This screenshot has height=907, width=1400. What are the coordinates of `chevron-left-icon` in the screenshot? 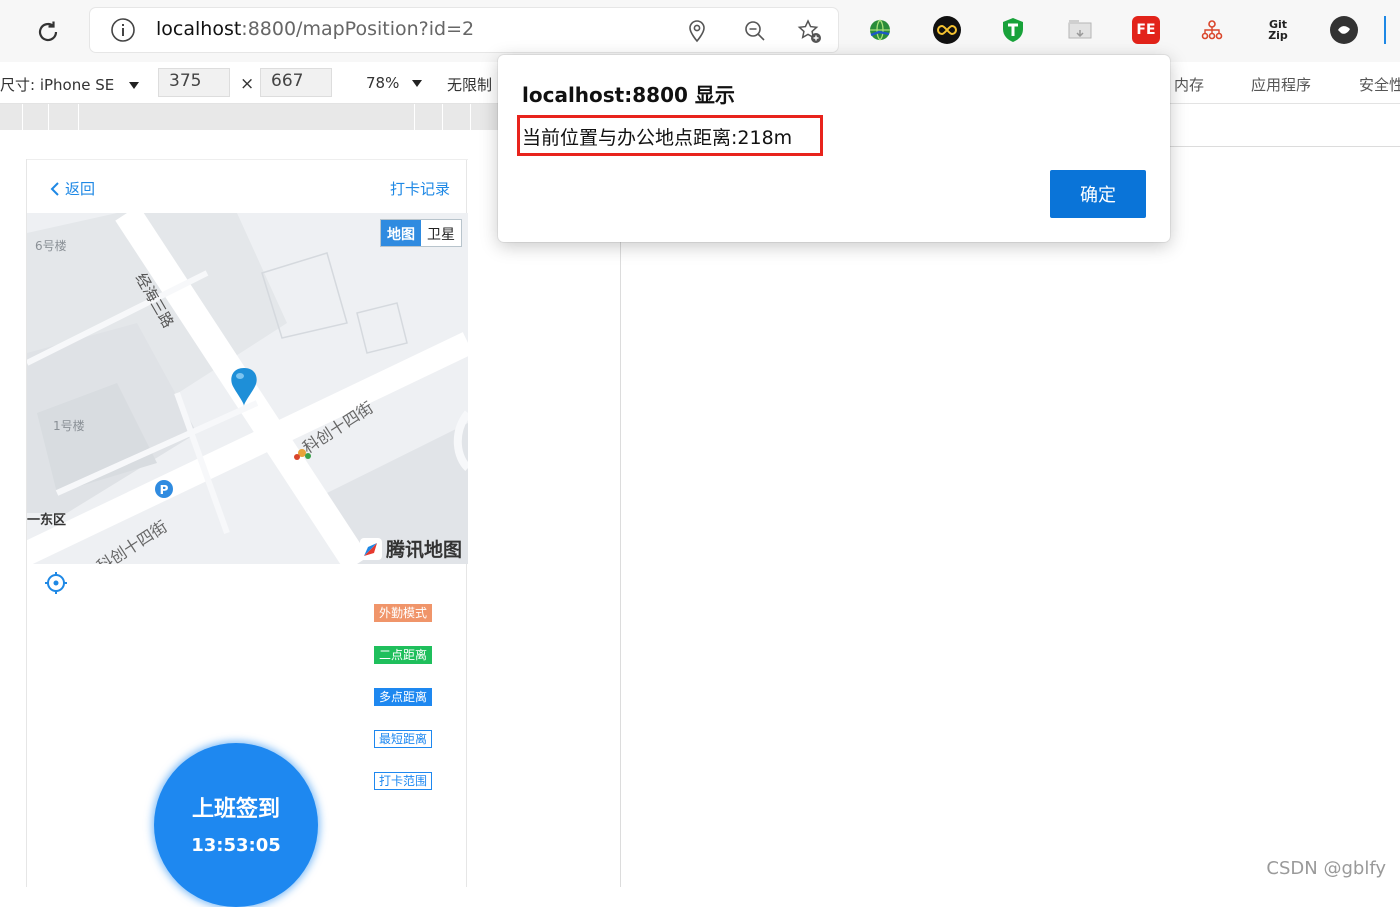 It's located at (55, 189).